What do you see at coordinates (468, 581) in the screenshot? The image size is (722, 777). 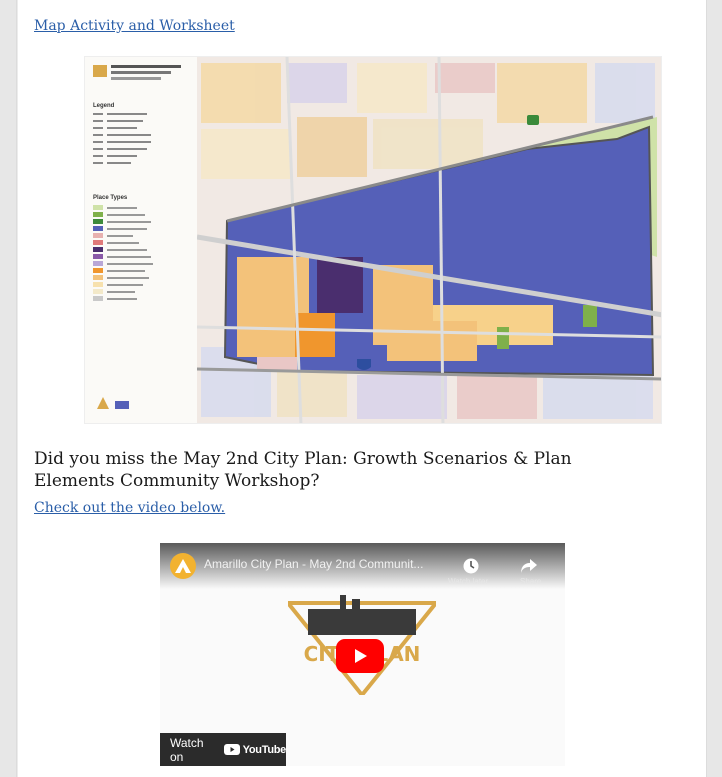 I see `watch-later-caption: Watch later` at bounding box center [468, 581].